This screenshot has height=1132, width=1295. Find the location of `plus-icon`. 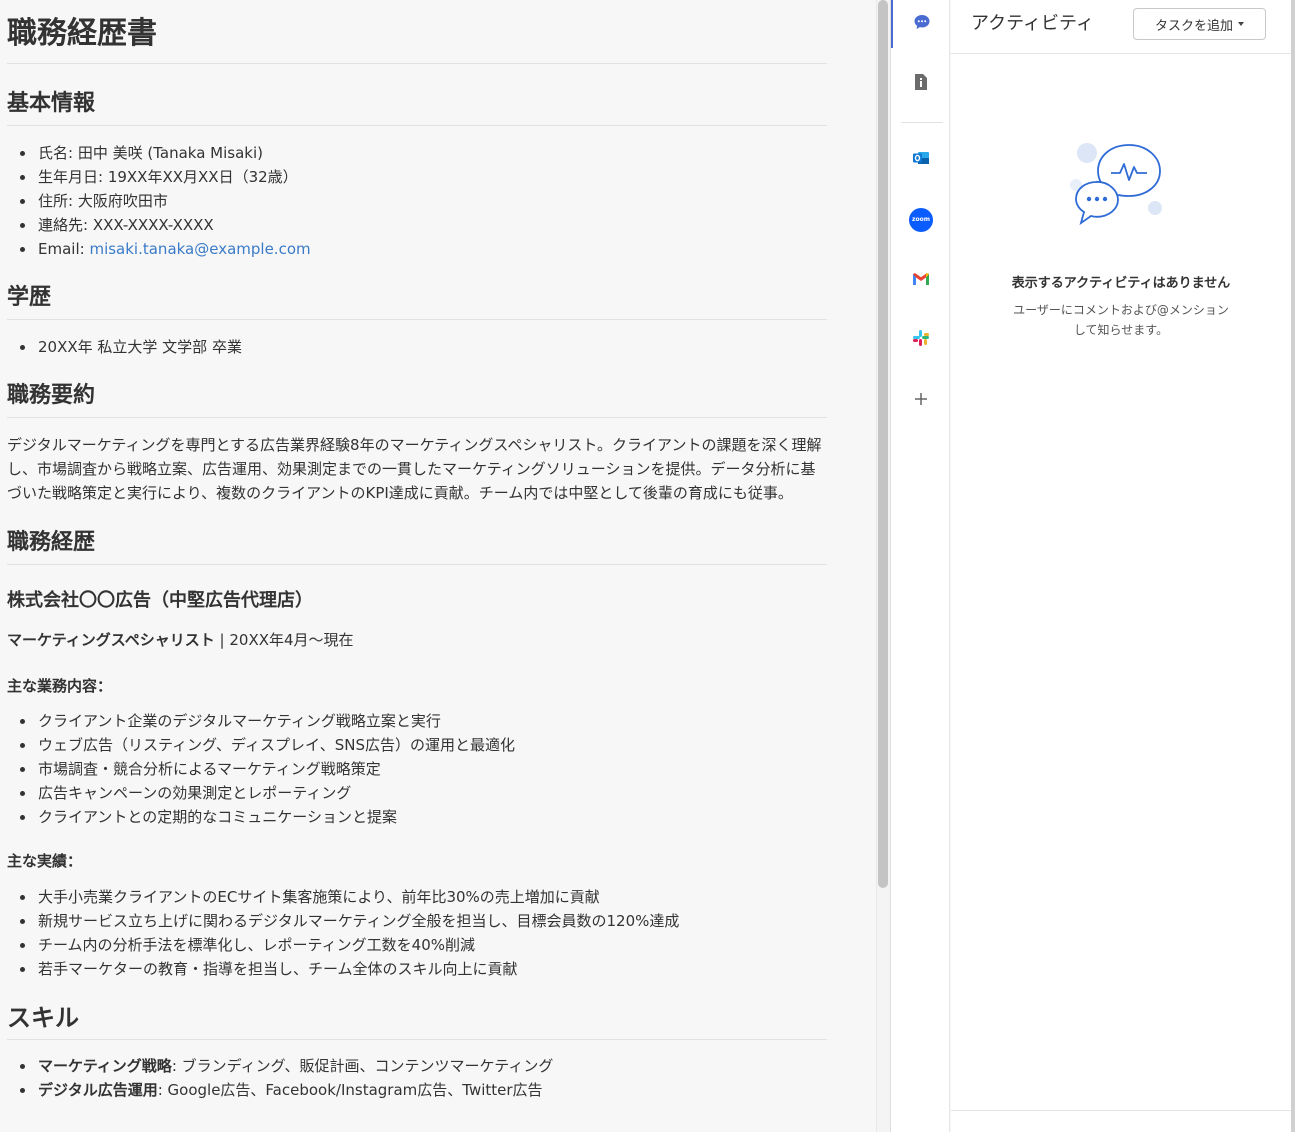

plus-icon is located at coordinates (921, 400).